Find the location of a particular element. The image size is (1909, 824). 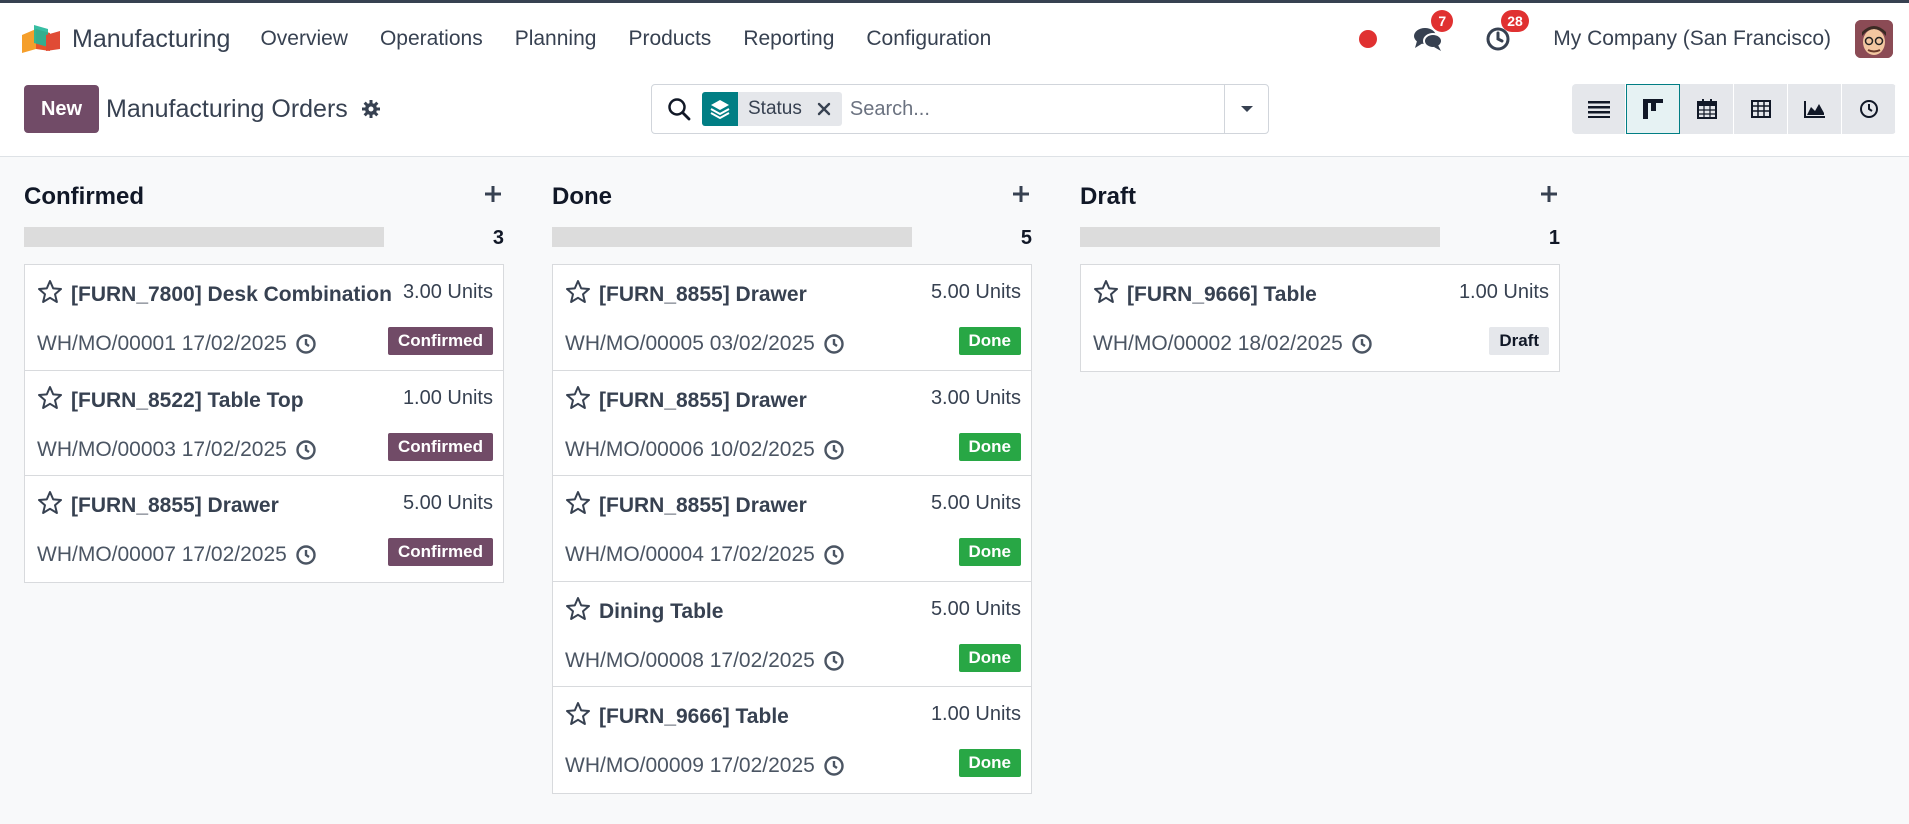

card-ref-text: WH/MO/00007 17/02/2025 is located at coordinates (162, 554).